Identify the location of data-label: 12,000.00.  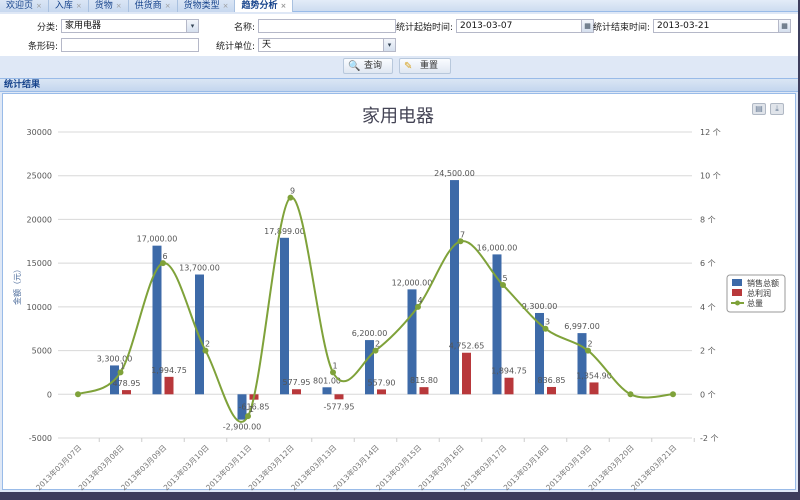
(412, 282).